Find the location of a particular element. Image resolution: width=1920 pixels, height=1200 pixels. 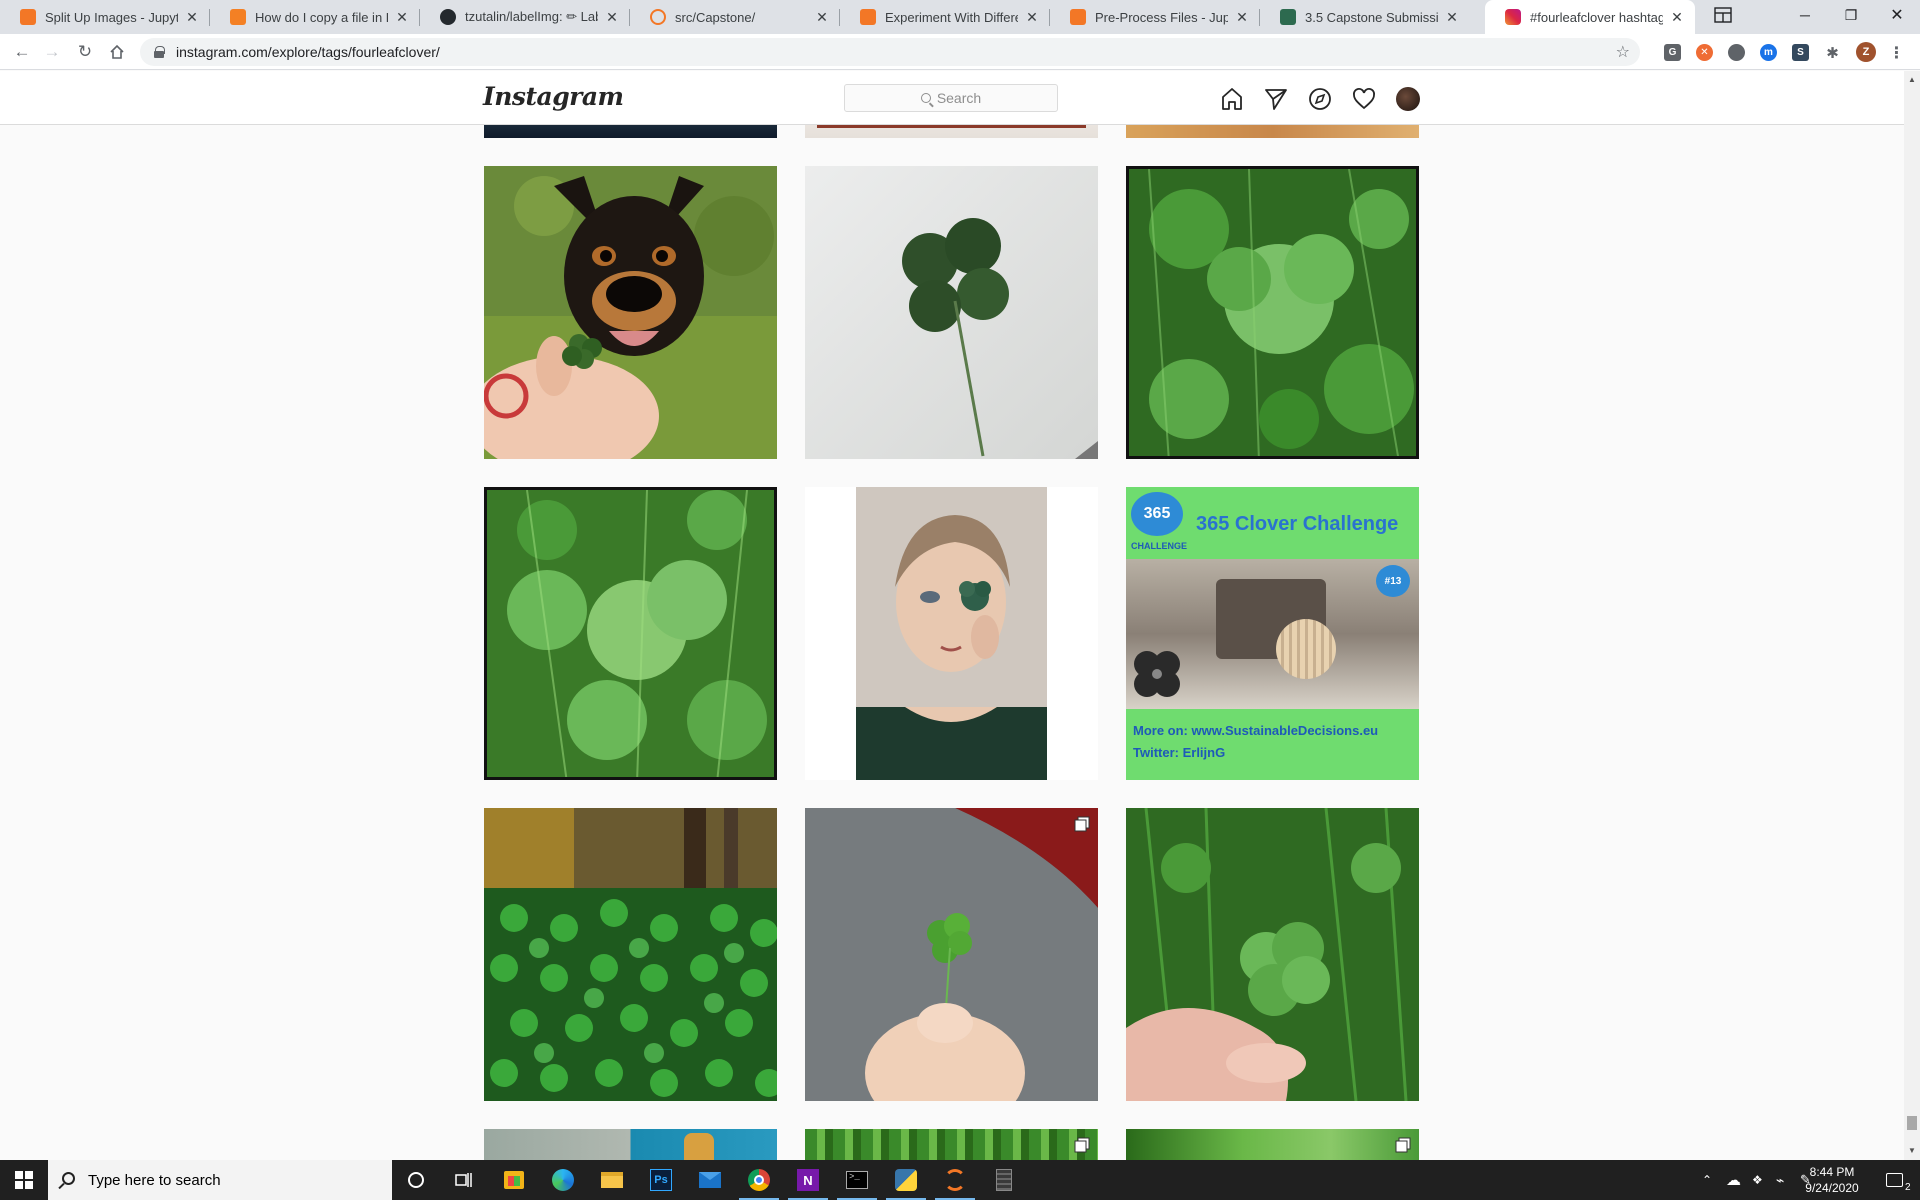

windows-logo-icon is located at coordinates (24, 1180).